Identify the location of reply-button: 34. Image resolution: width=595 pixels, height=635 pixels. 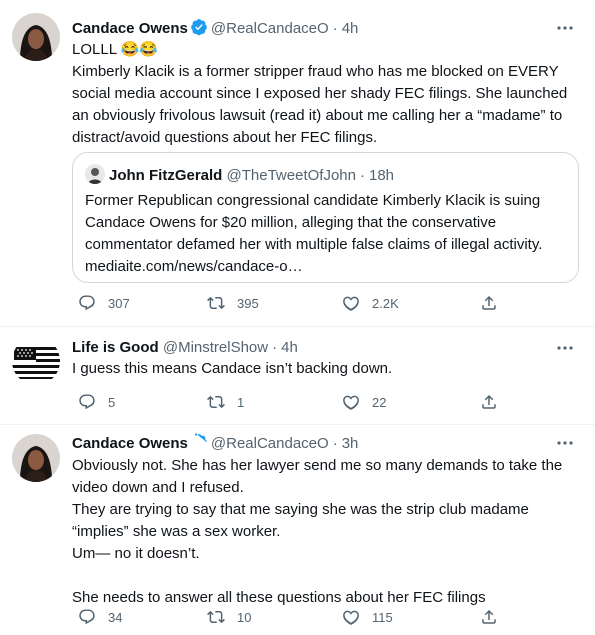
(100, 617).